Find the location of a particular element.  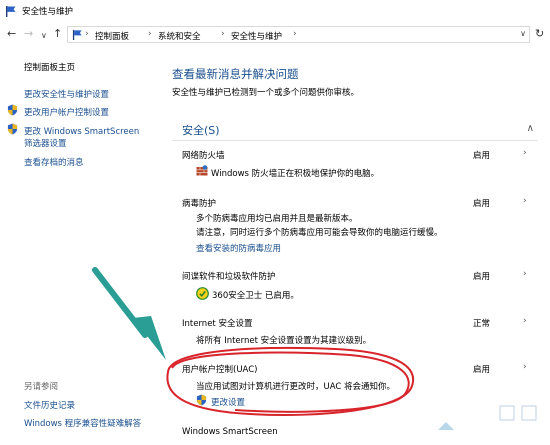

sidebar-item-compatibility-troubleshooter: Windows 程序兼容性疑难解答 is located at coordinates (82, 423).